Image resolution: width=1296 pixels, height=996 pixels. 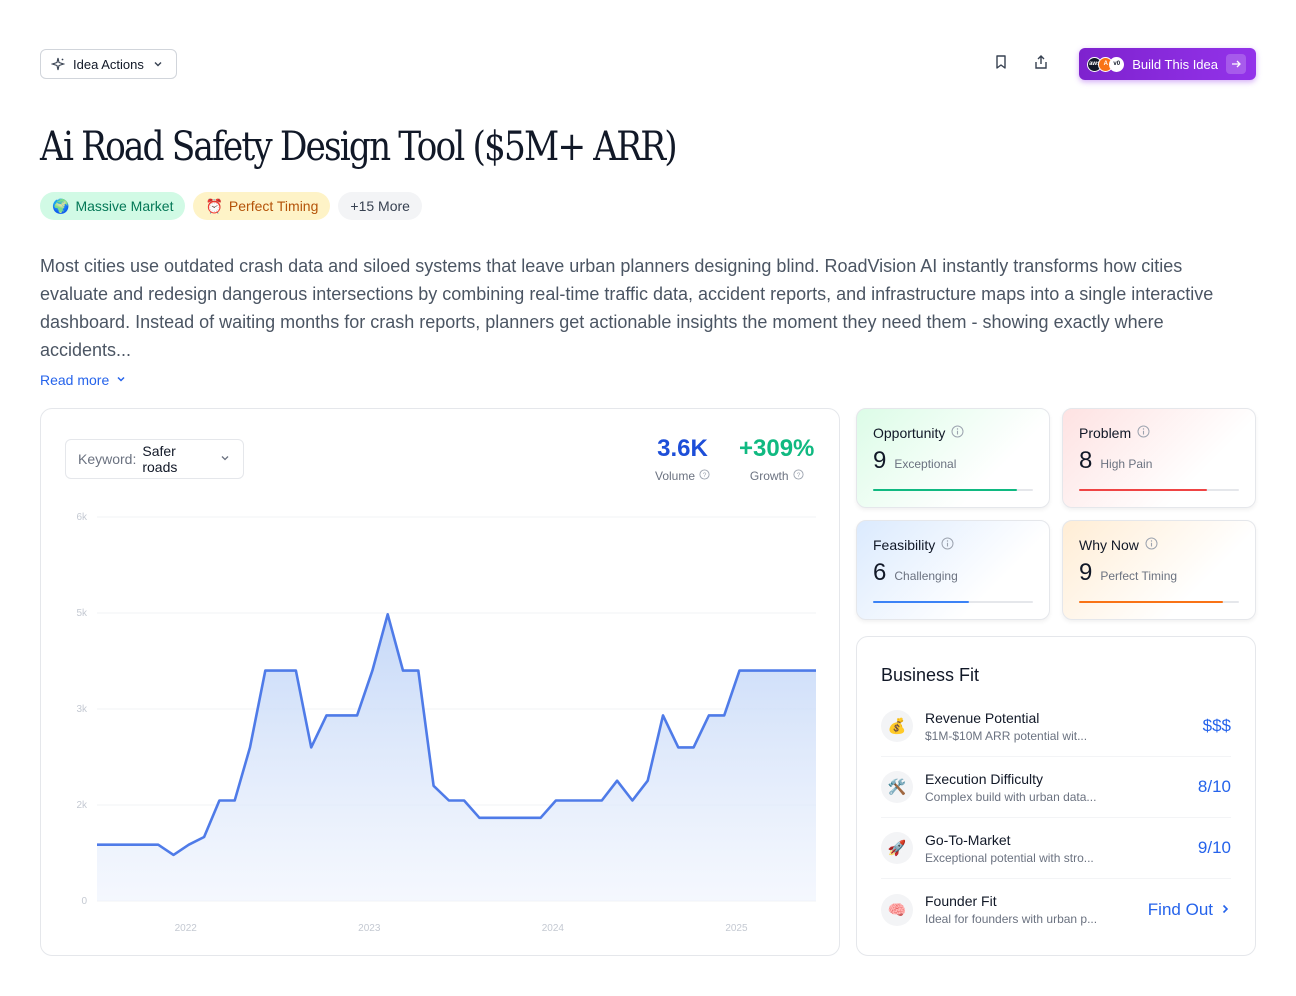 What do you see at coordinates (82, 613) in the screenshot?
I see `y-tick-label: 5k` at bounding box center [82, 613].